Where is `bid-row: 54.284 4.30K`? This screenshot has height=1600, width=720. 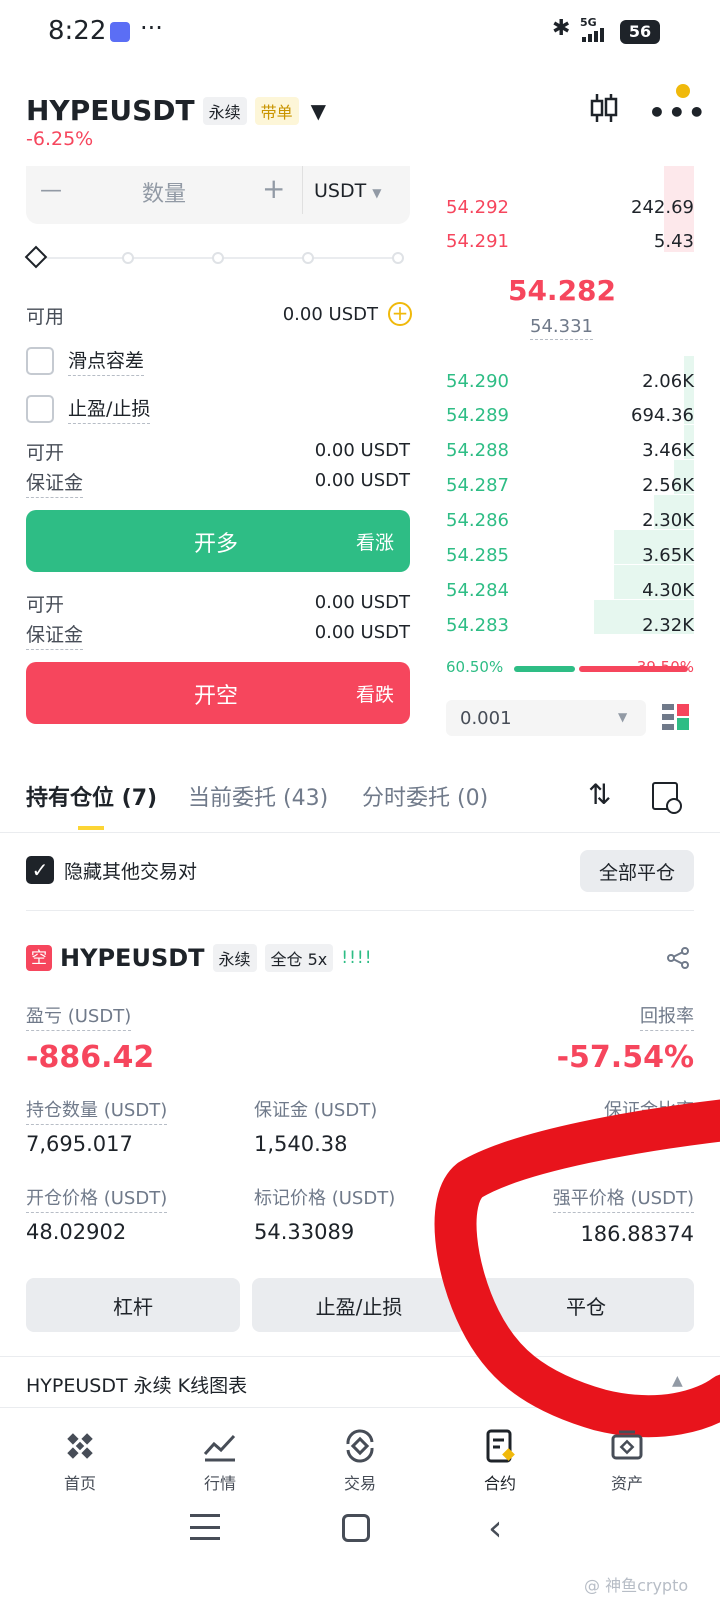 bid-row: 54.284 4.30K is located at coordinates (570, 590).